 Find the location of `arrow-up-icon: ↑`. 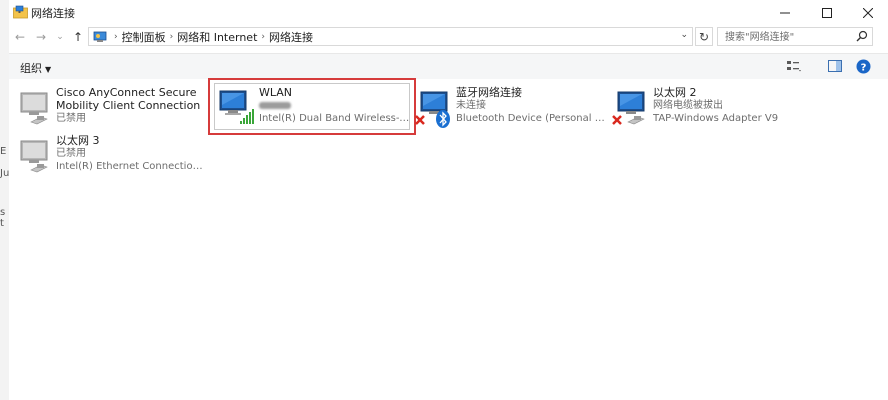

arrow-up-icon: ↑ is located at coordinates (78, 37).